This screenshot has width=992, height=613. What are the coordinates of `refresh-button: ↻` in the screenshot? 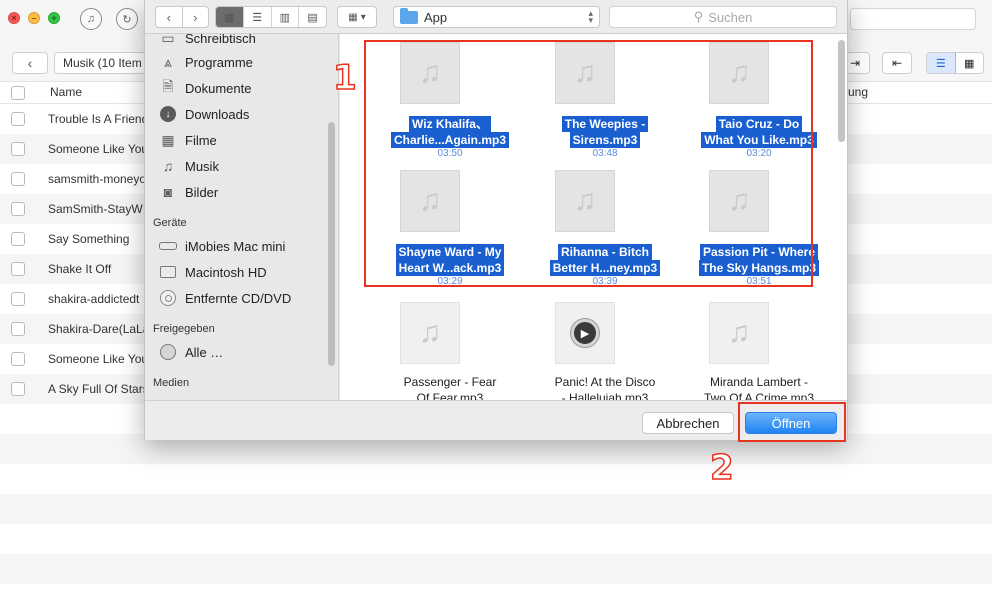 It's located at (127, 19).